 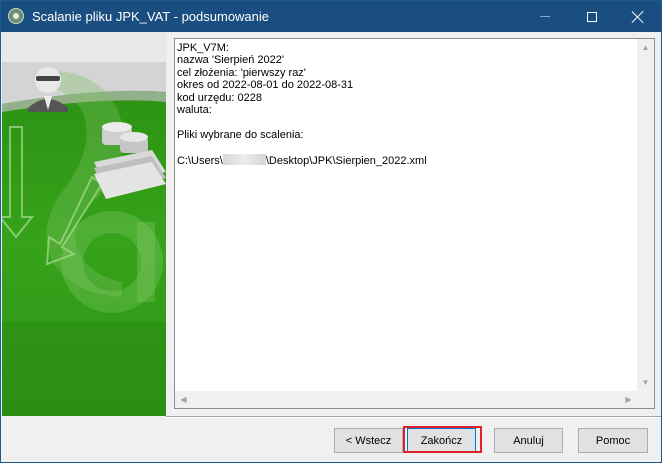 I want to click on scroll-up-icon: ▲, so click(x=645, y=47).